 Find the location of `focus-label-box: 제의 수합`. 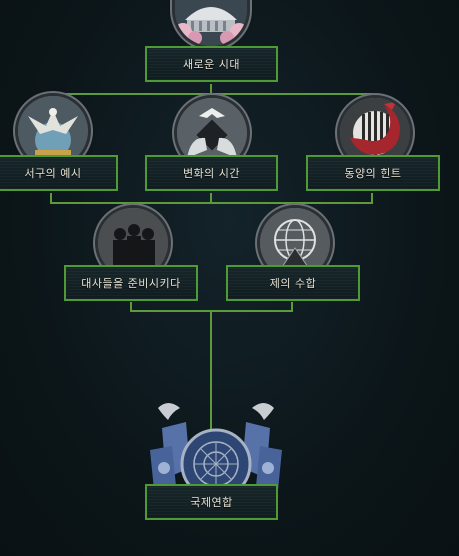

focus-label-box: 제의 수합 is located at coordinates (293, 283).